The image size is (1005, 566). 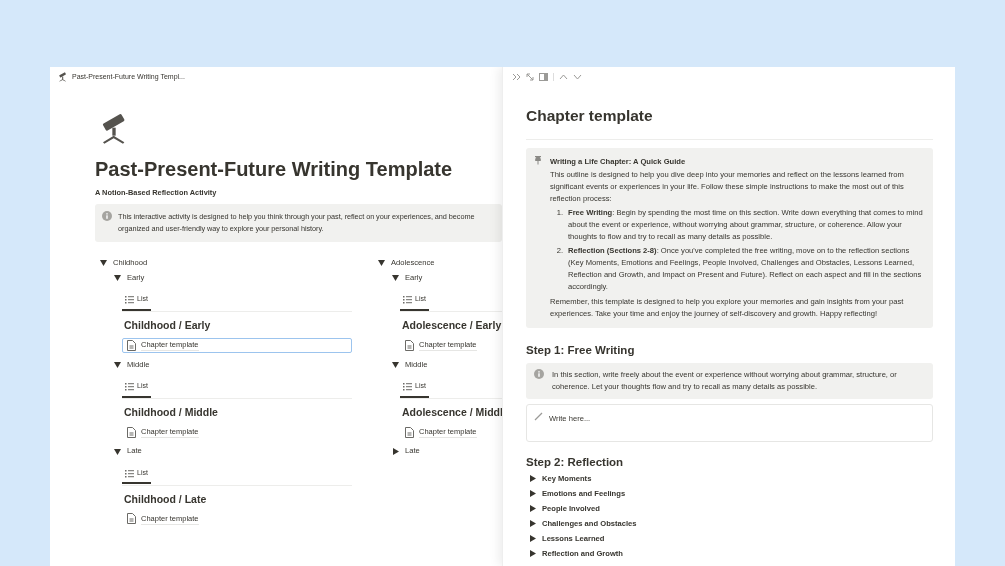 What do you see at coordinates (543, 77) in the screenshot?
I see `side-panel-icon` at bounding box center [543, 77].